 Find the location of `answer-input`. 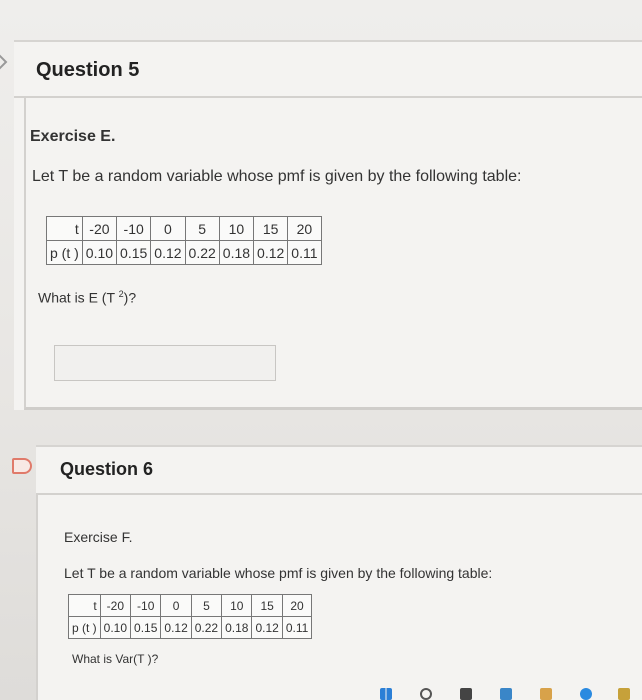

answer-input is located at coordinates (165, 363).